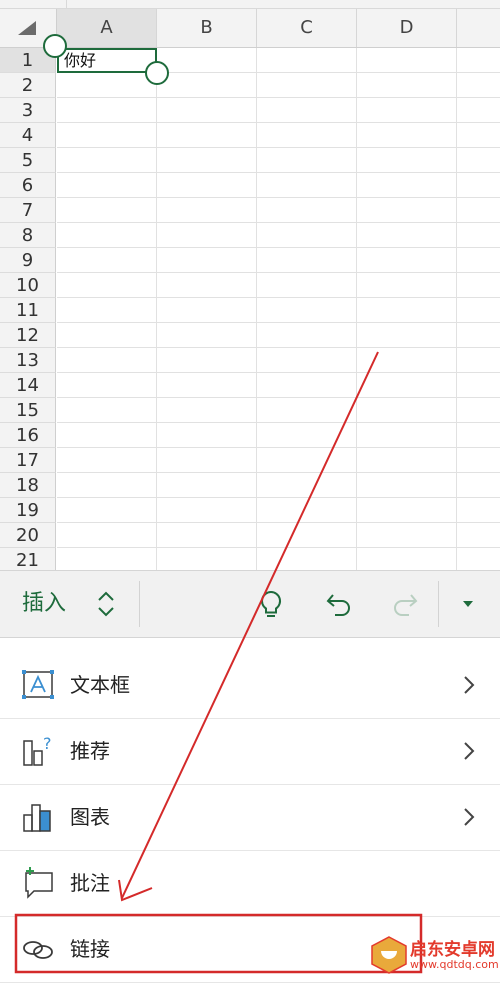  What do you see at coordinates (250, 883) in the screenshot?
I see `menu-item-comment: 批注` at bounding box center [250, 883].